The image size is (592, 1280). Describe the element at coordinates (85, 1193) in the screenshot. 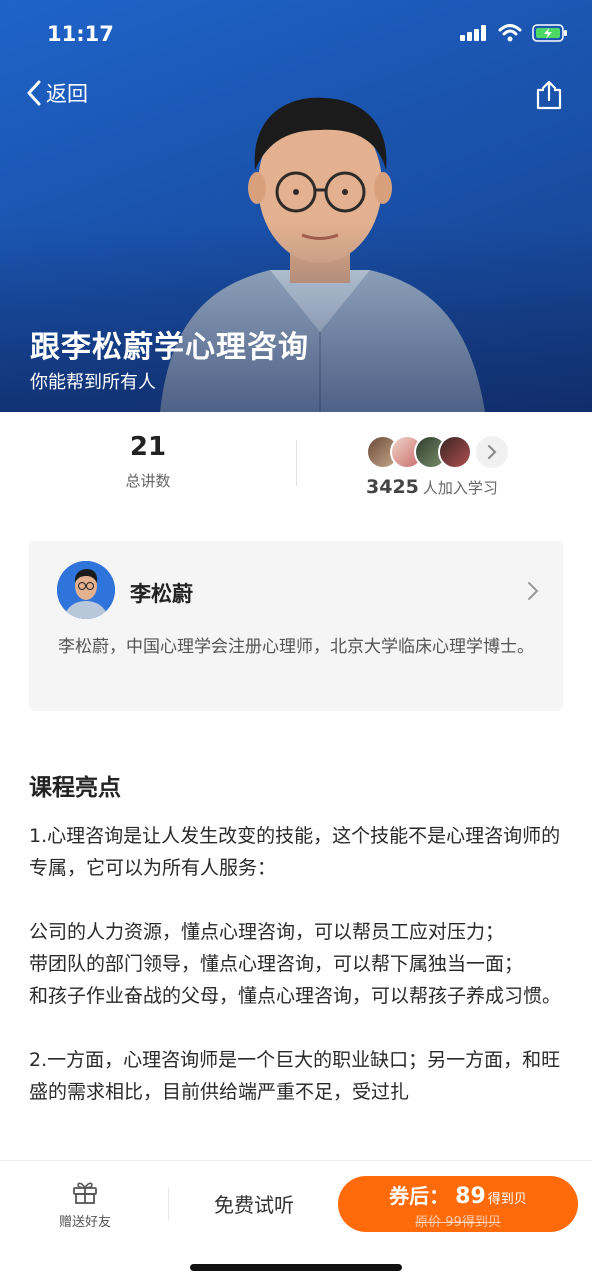

I see `gift-icon` at that location.